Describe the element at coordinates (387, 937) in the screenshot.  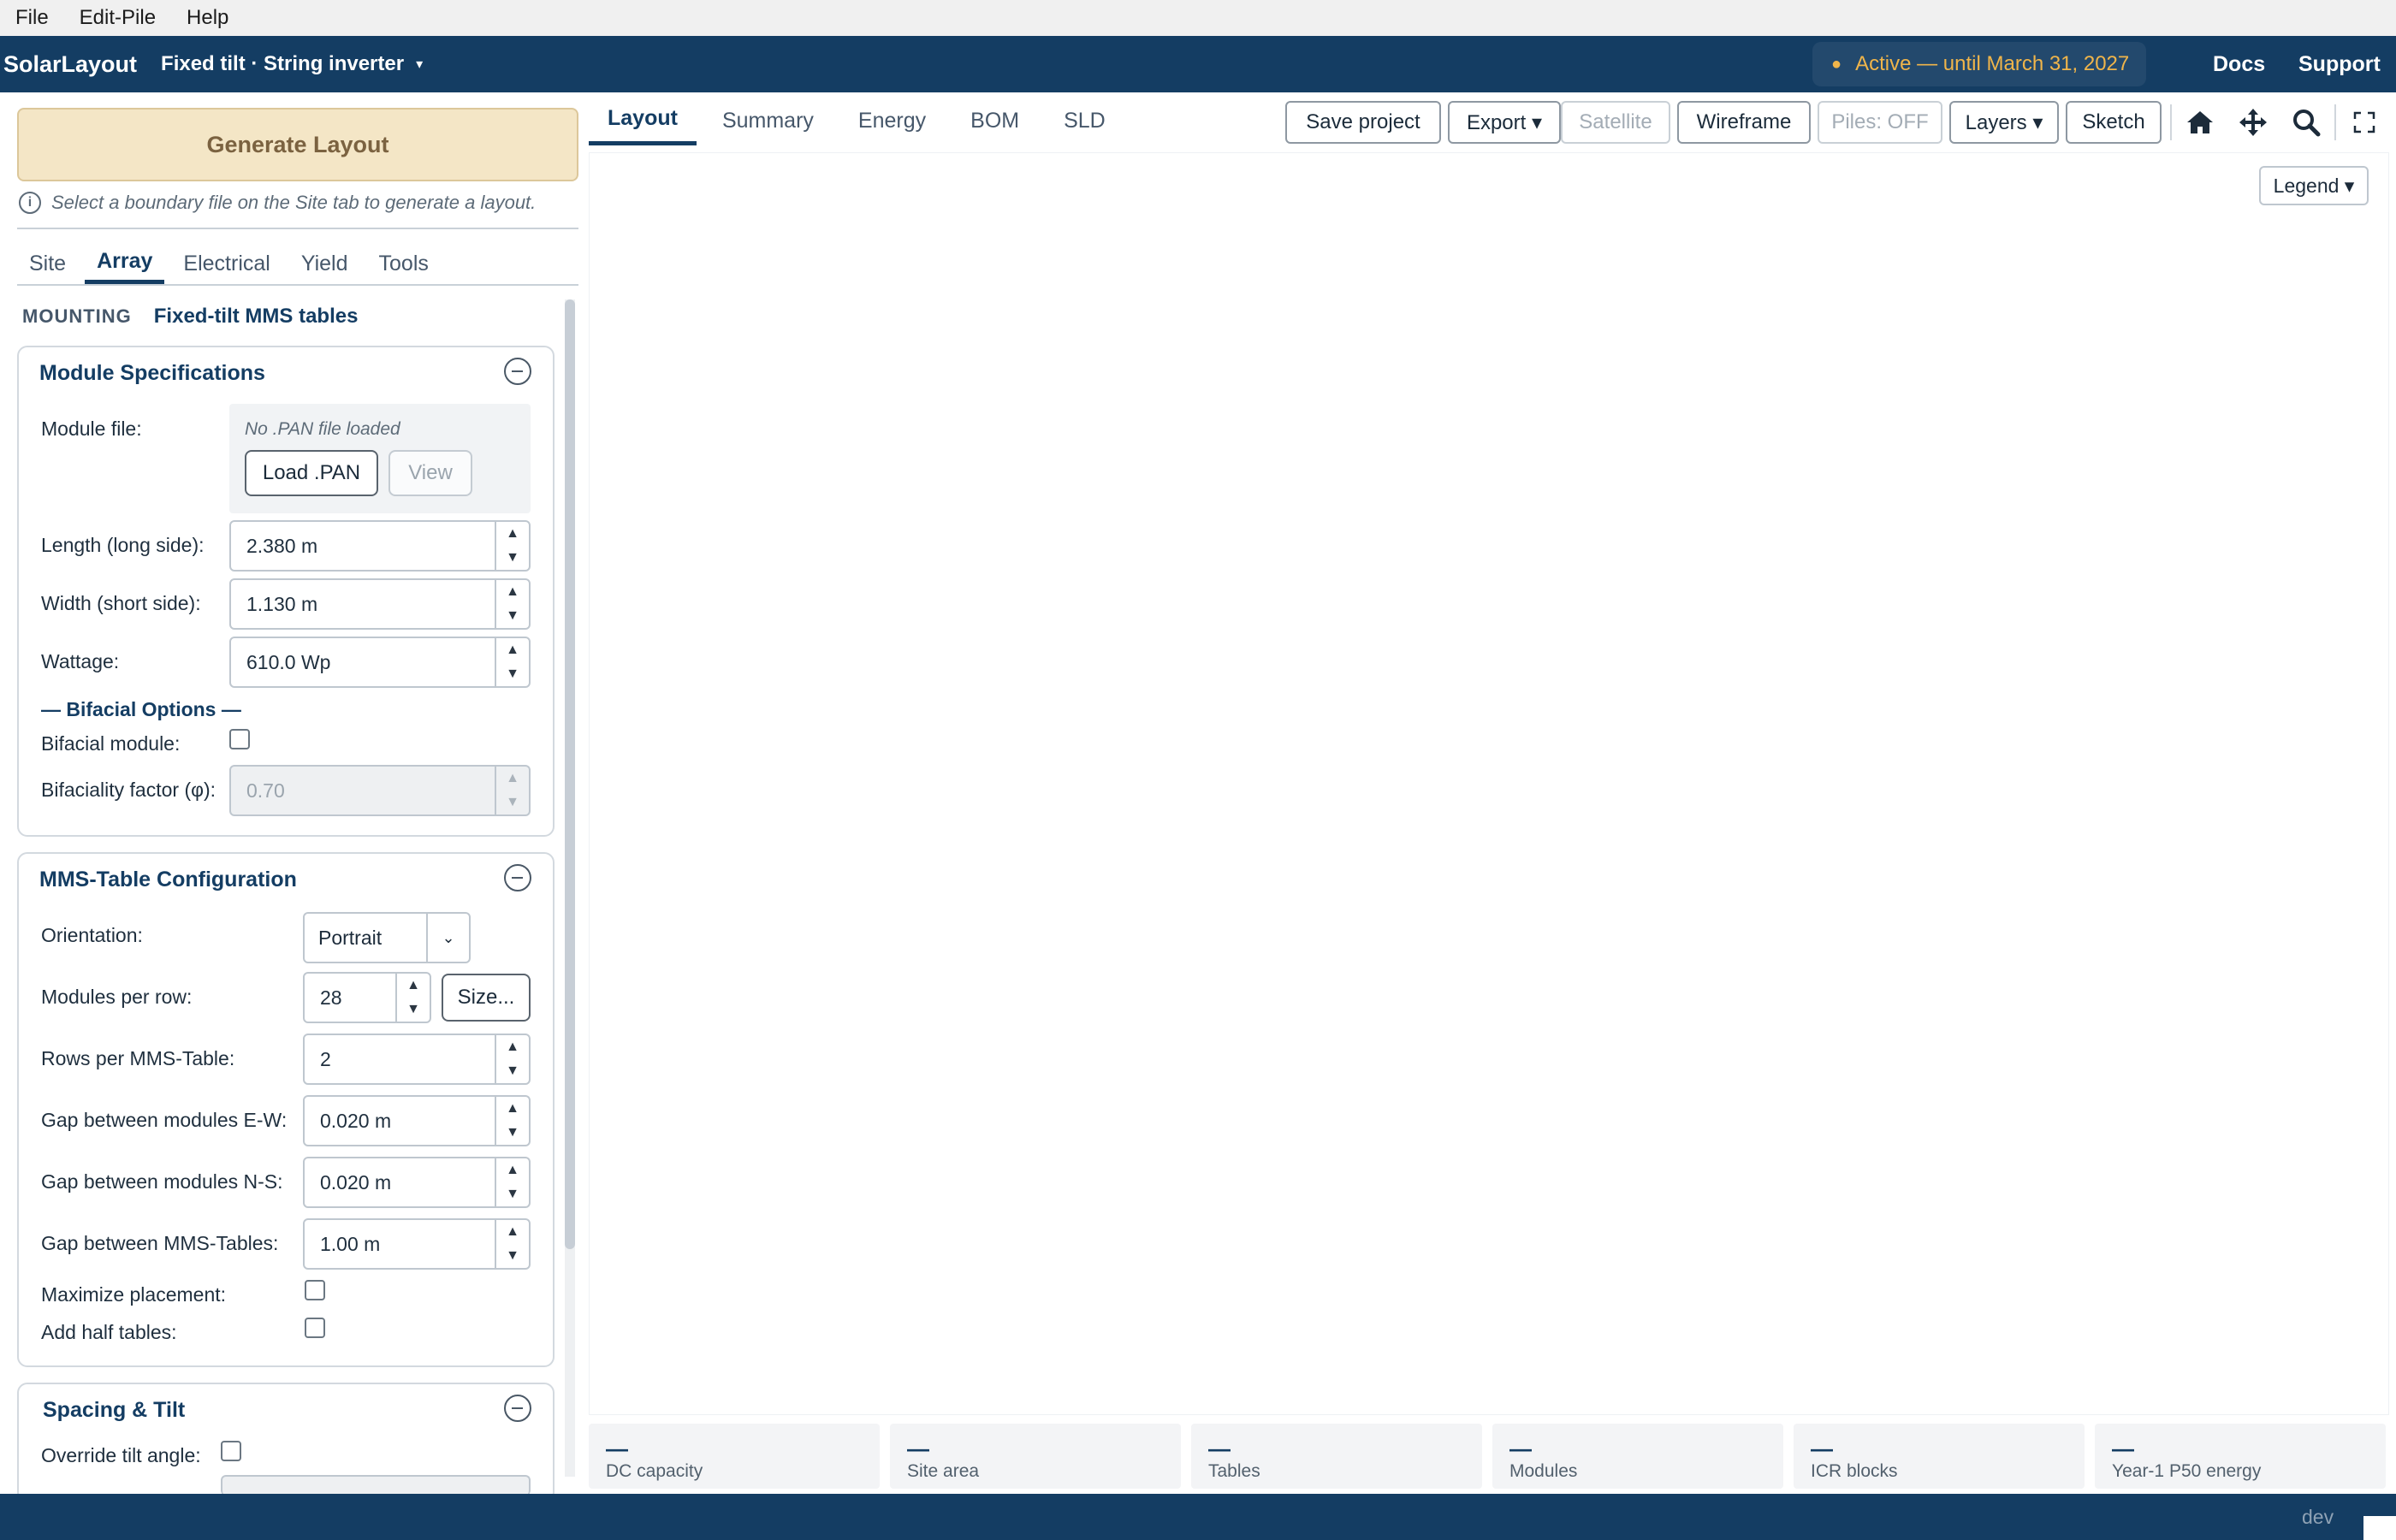
I see `orientation-select: Portrait ⌄` at that location.